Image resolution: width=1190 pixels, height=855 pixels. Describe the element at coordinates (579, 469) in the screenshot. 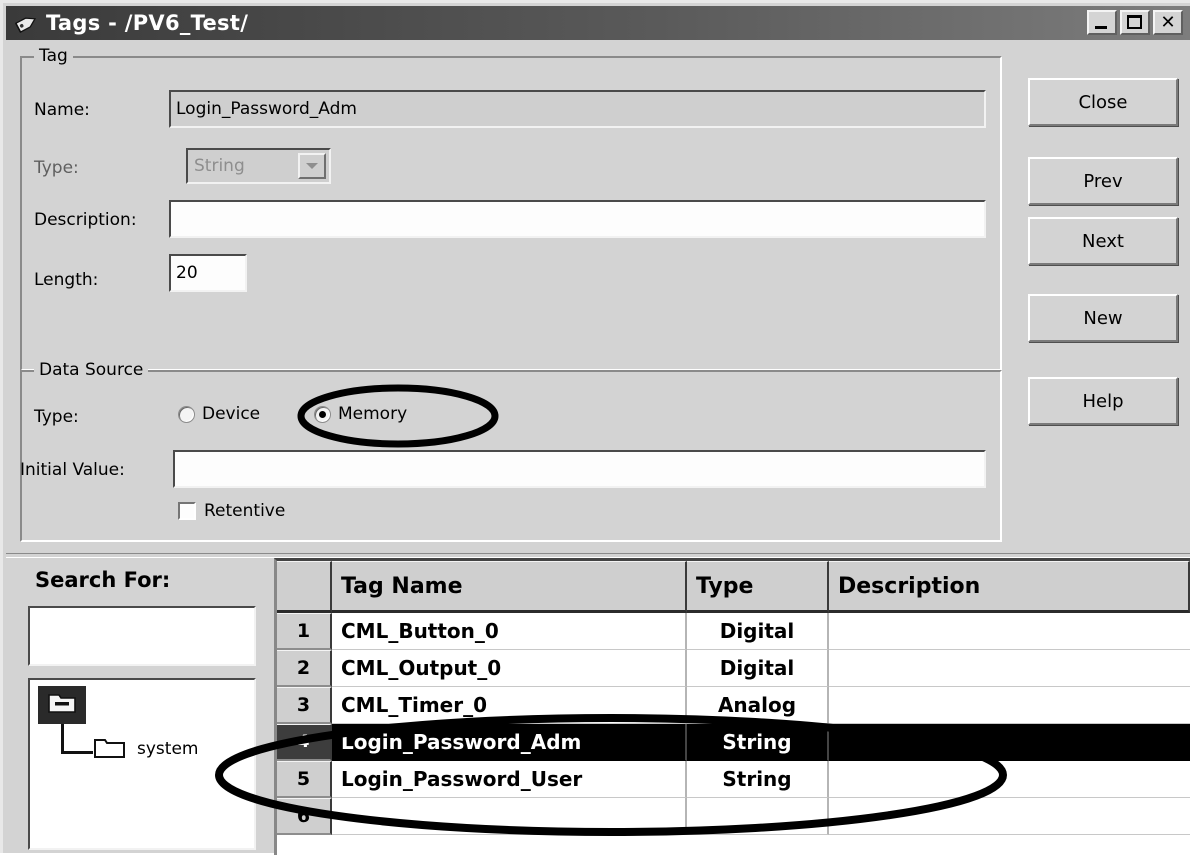

I see `initial-value-field` at that location.